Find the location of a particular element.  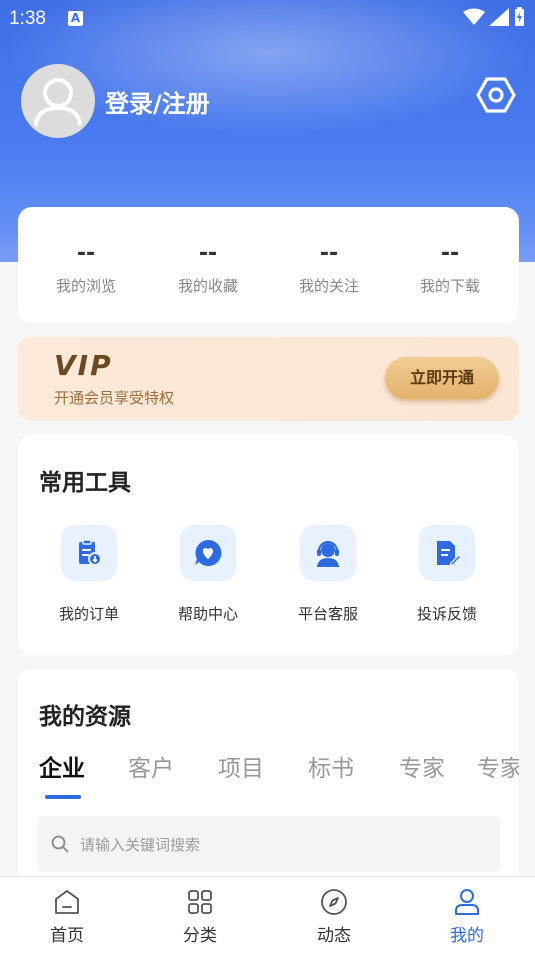

stat-downloads: -- 我的下载 is located at coordinates (450, 265).